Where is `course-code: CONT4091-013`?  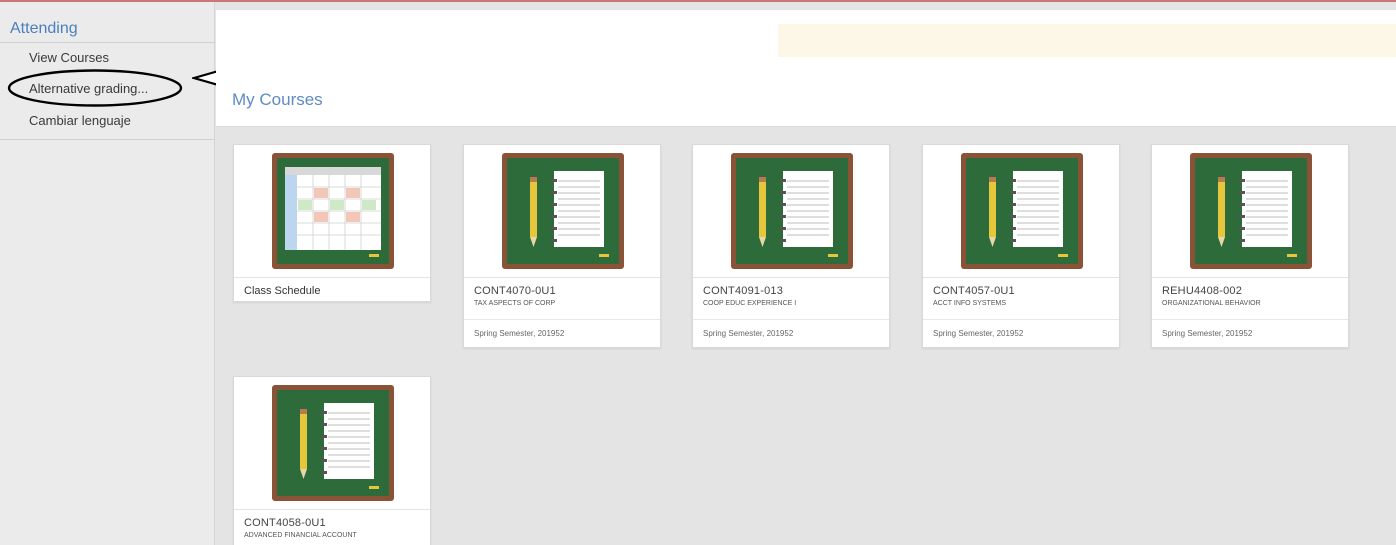 course-code: CONT4091-013 is located at coordinates (743, 291).